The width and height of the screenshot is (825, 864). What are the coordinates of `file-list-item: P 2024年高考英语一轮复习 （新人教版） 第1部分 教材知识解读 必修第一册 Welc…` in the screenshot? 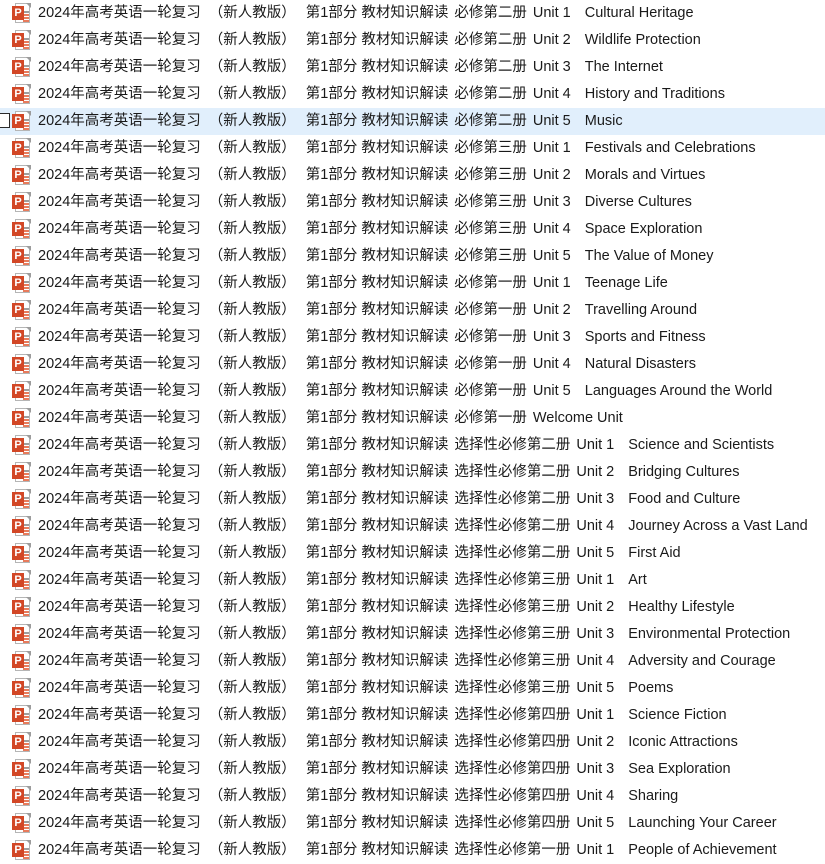 It's located at (412, 418).